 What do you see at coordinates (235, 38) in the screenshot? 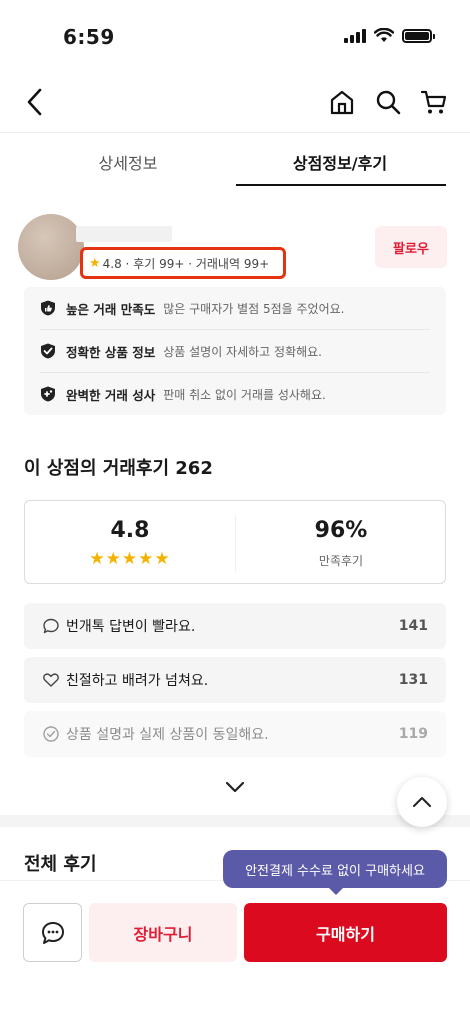
I see `status-bar: 6:59` at bounding box center [235, 38].